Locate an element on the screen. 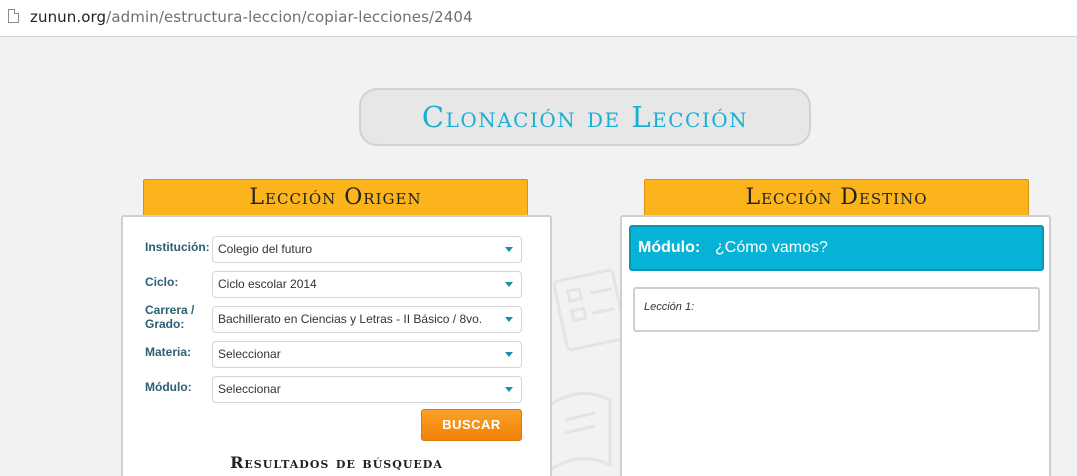 The height and width of the screenshot is (476, 1077). page-title-pill: Clonación de Lección is located at coordinates (585, 117).